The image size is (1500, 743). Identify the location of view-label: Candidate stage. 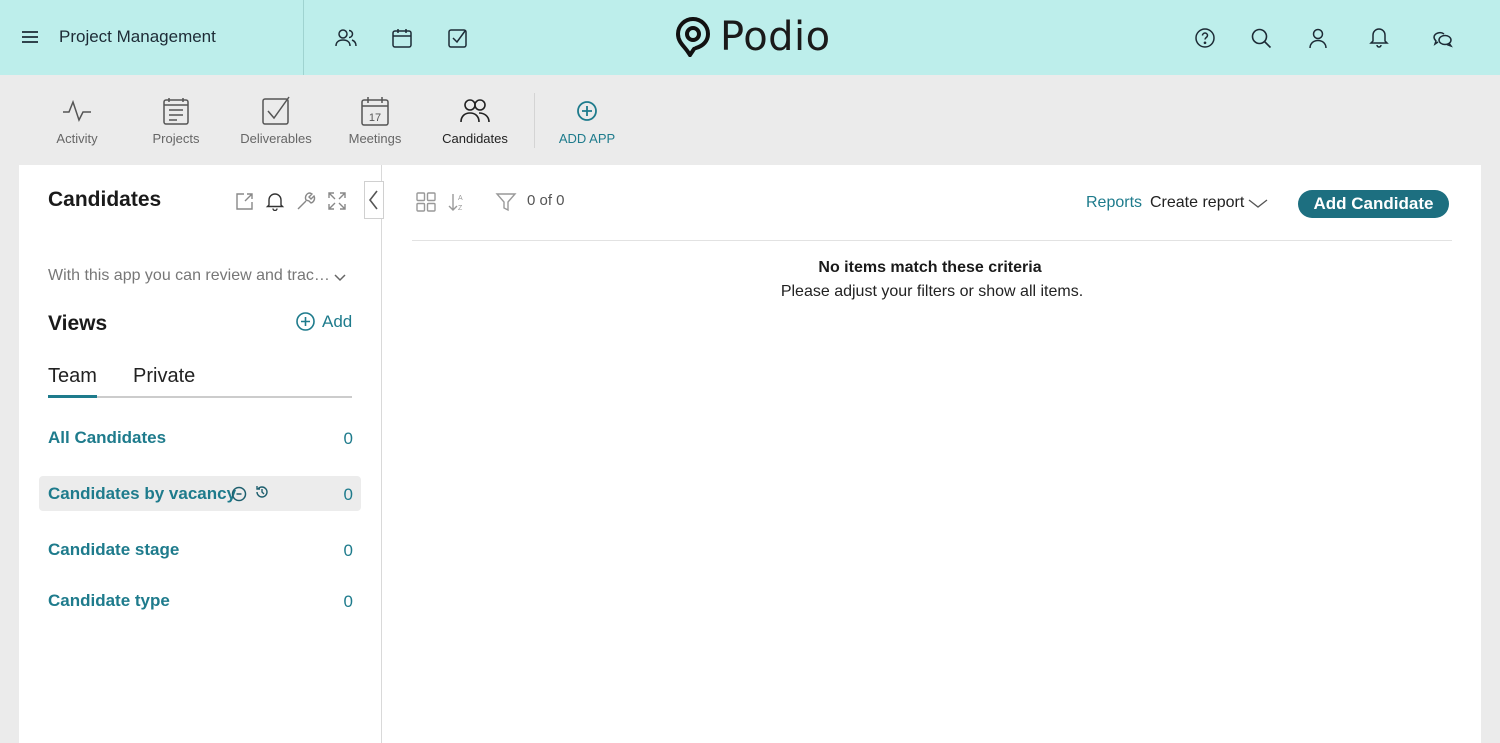
(114, 549).